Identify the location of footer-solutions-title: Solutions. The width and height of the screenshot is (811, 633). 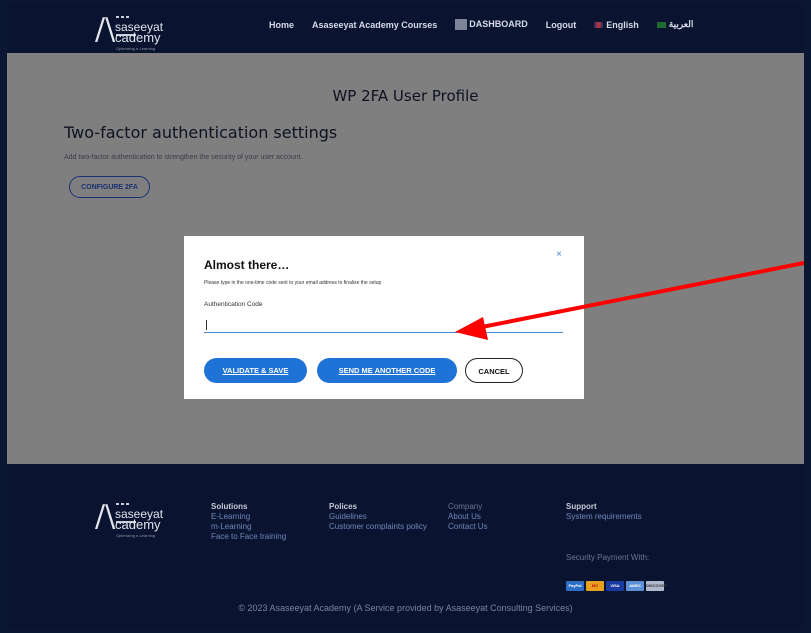
(229, 506).